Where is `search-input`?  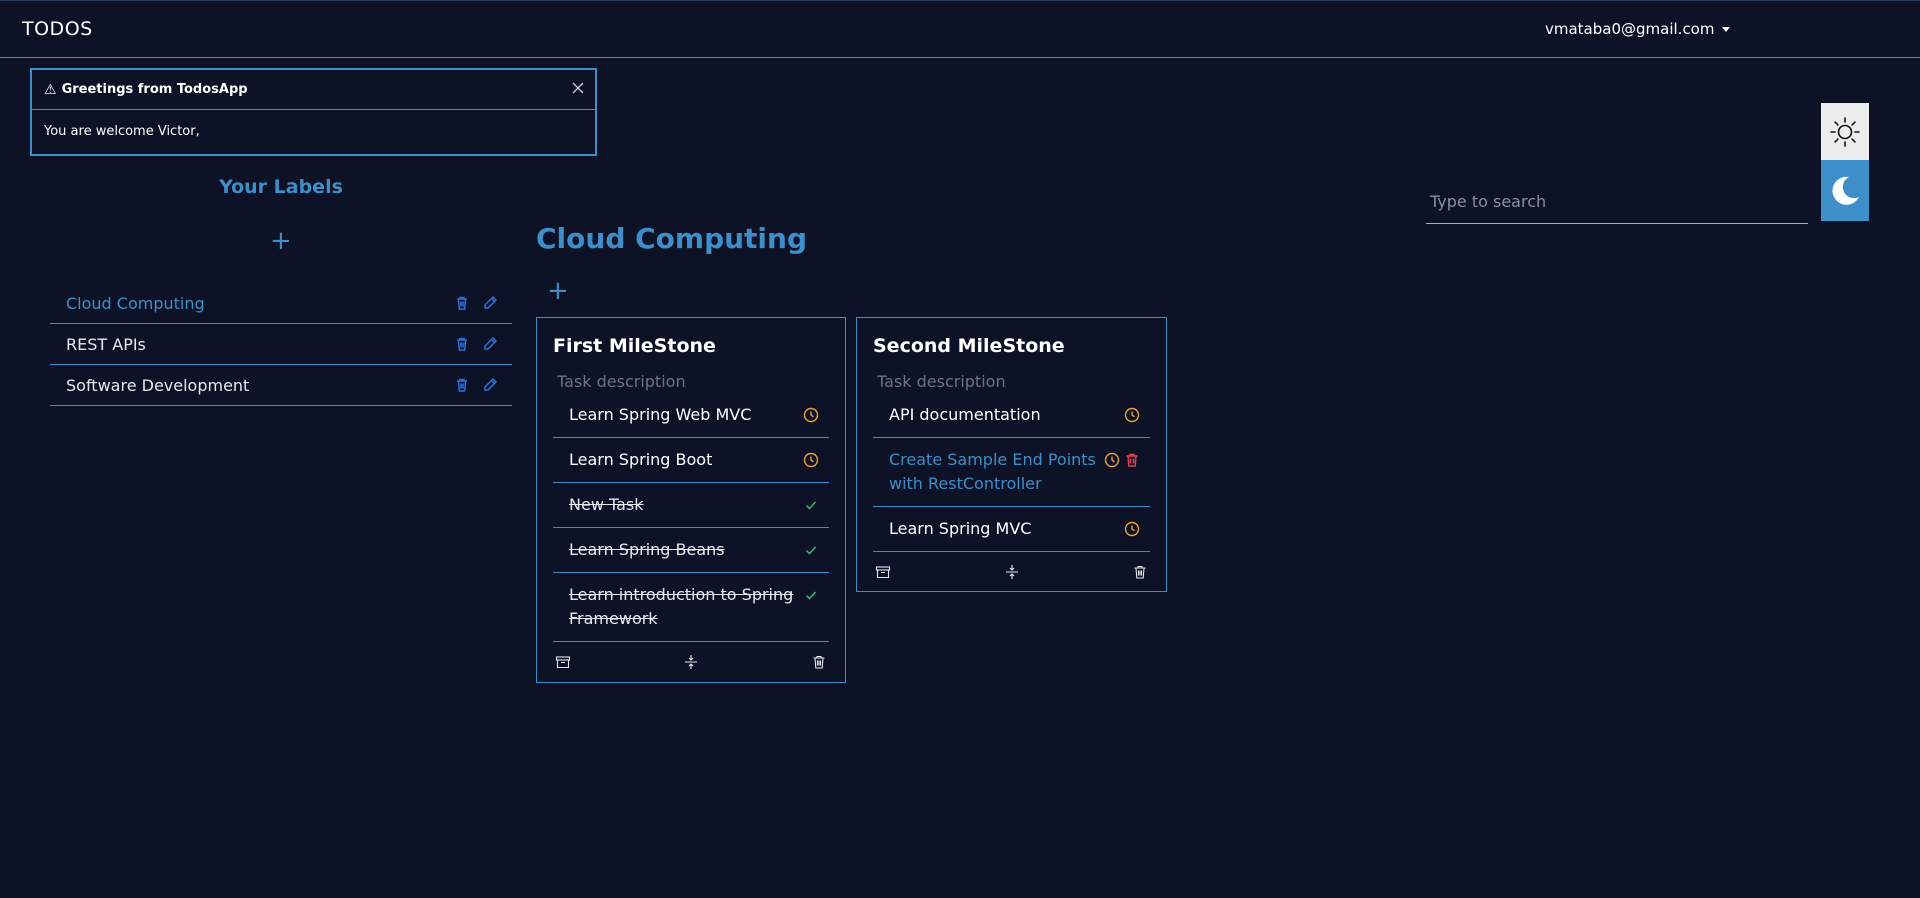
search-input is located at coordinates (1617, 201).